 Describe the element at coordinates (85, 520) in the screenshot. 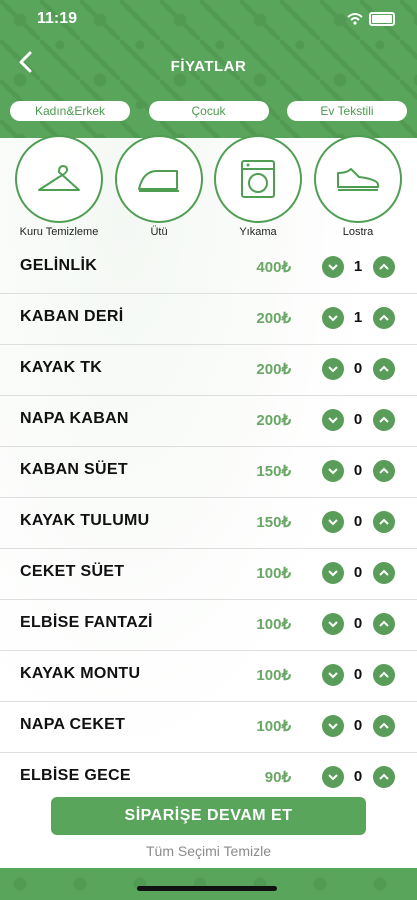

I see `item-name: KAYAK TULUMU` at that location.